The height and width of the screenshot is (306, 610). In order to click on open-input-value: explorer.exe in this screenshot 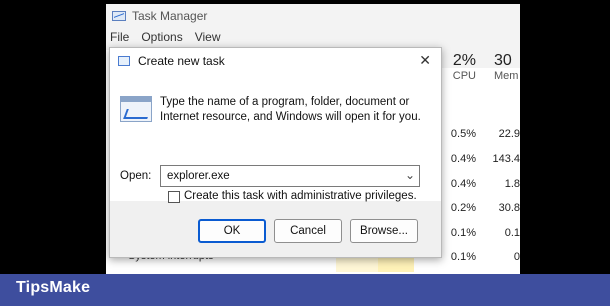, I will do `click(198, 176)`.